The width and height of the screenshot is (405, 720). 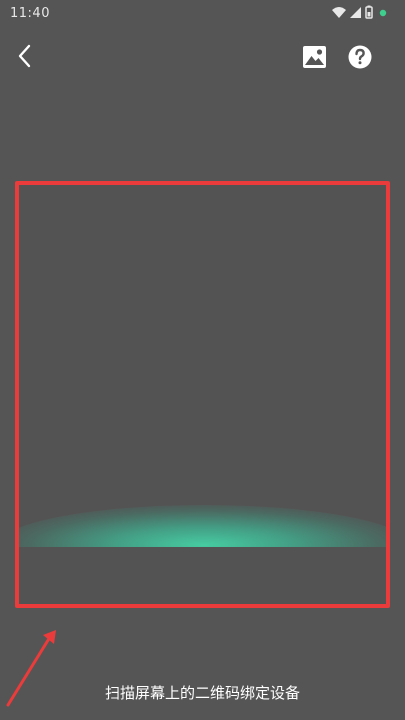 I want to click on gallery-button, so click(x=315, y=57).